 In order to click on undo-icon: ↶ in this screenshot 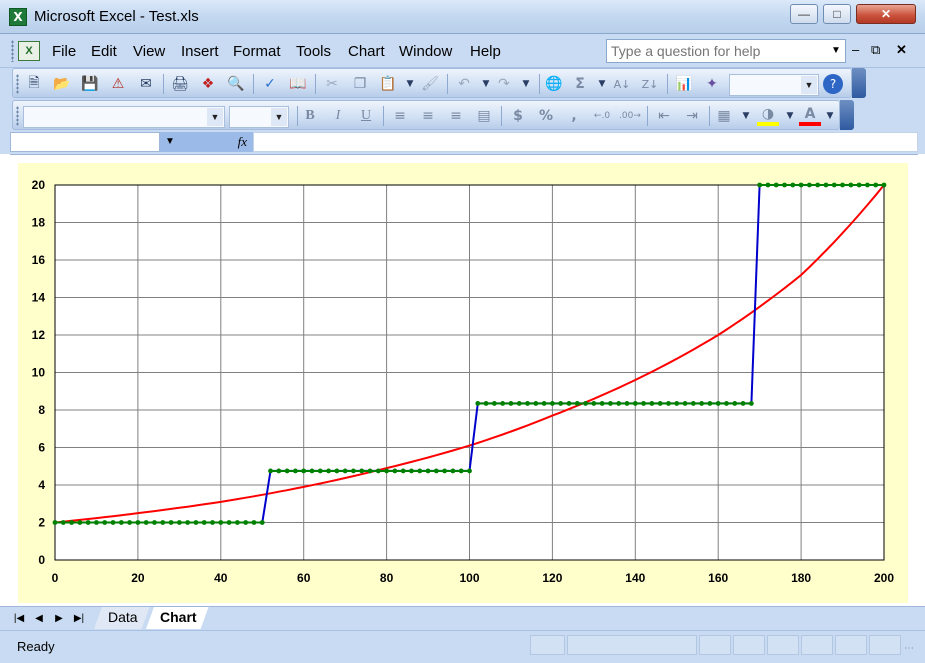, I will do `click(464, 84)`.